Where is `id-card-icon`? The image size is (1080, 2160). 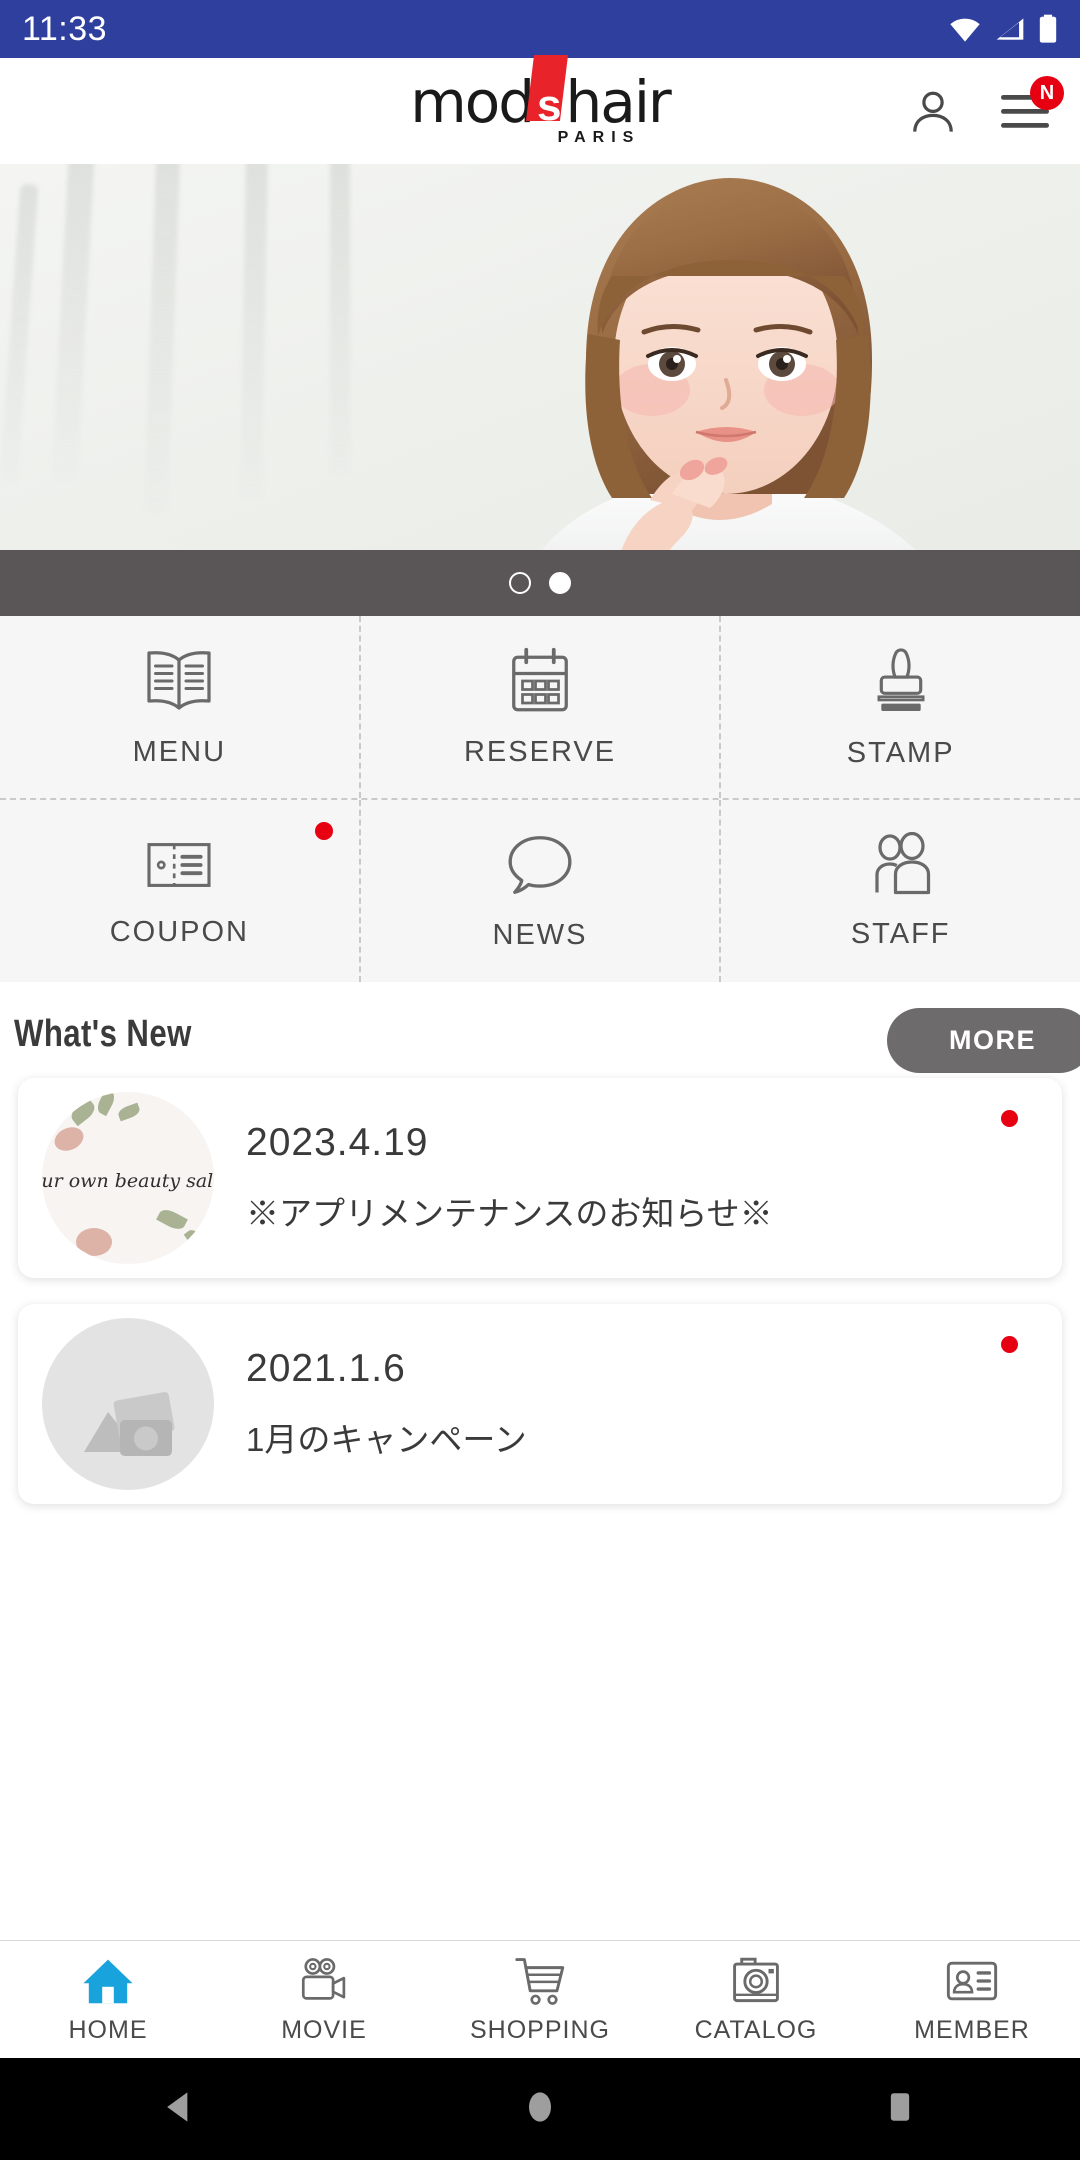
id-card-icon is located at coordinates (972, 1981).